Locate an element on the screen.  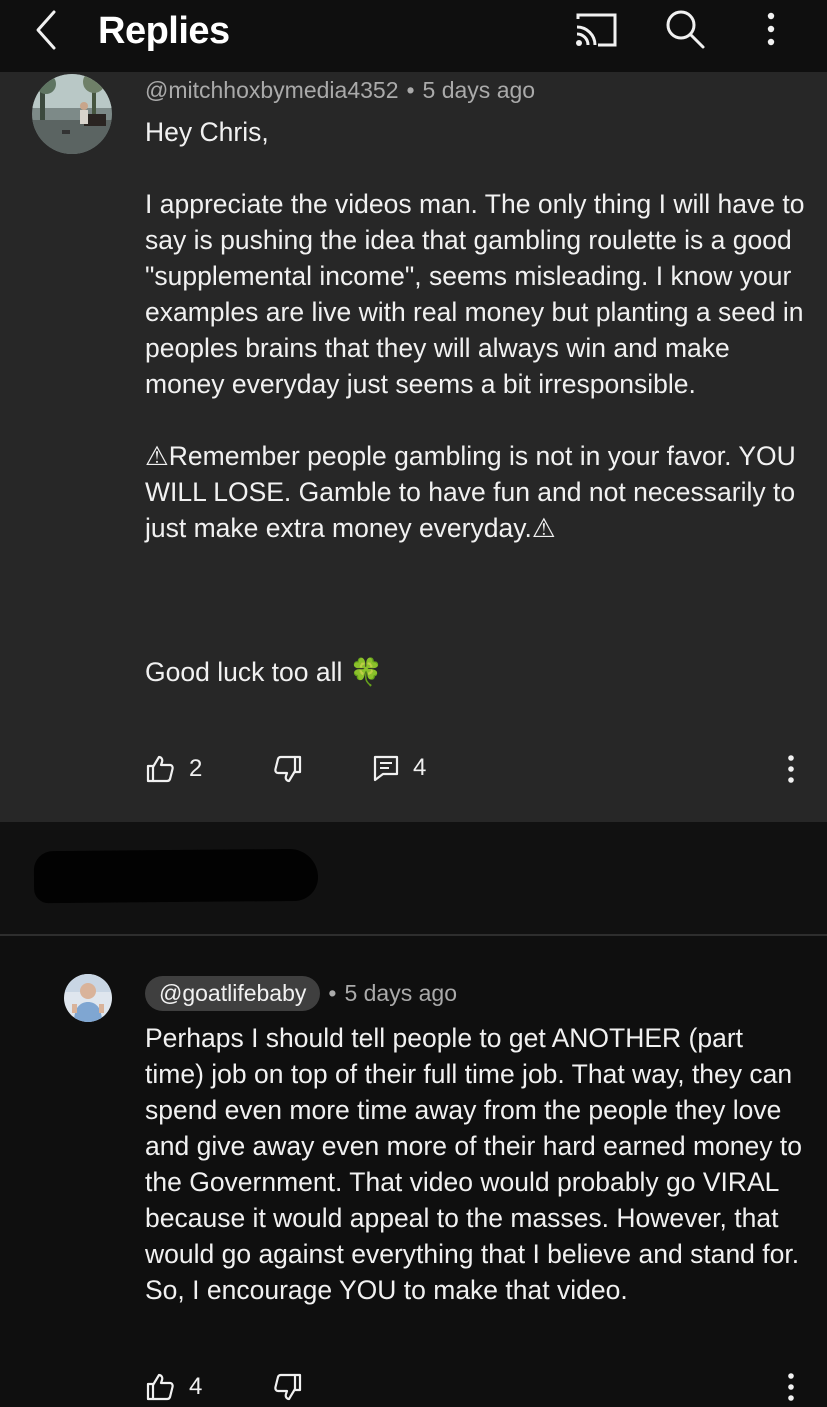
page-title: Replies is located at coordinates (164, 31).